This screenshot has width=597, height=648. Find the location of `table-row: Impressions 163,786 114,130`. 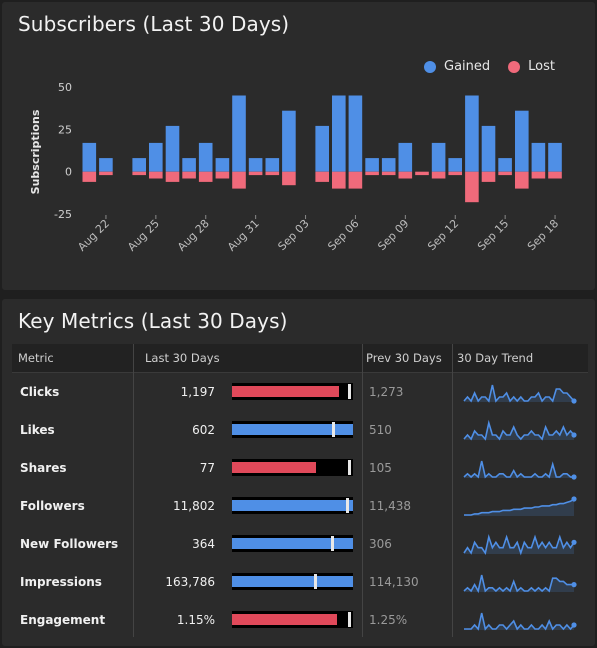

table-row: Impressions 163,786 114,130 is located at coordinates (300, 582).